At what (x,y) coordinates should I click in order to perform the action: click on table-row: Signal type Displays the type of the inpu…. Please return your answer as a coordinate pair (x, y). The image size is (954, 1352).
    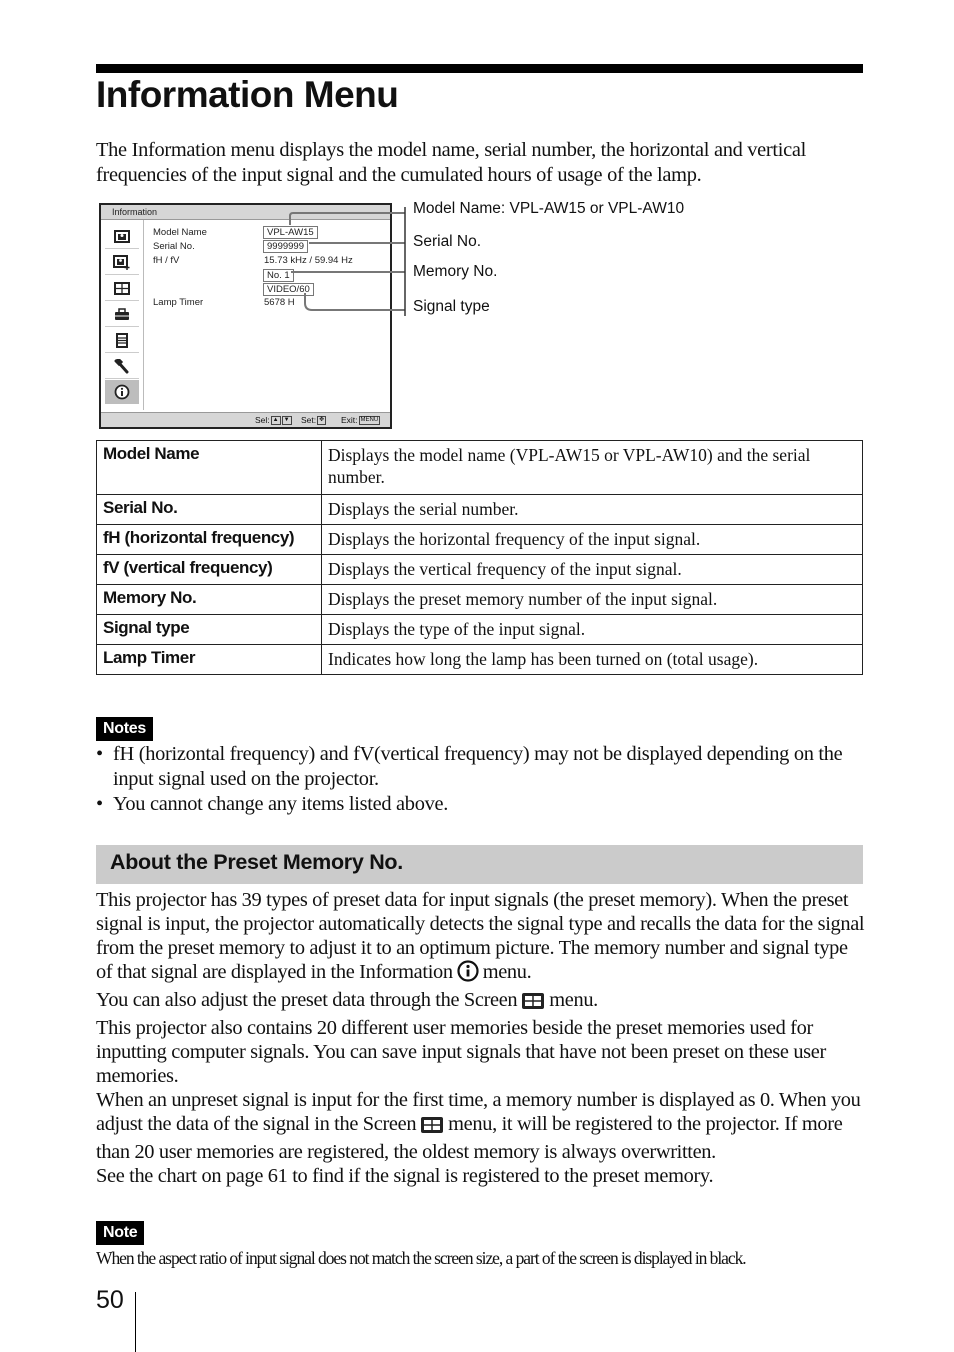
    Looking at the image, I should click on (479, 629).